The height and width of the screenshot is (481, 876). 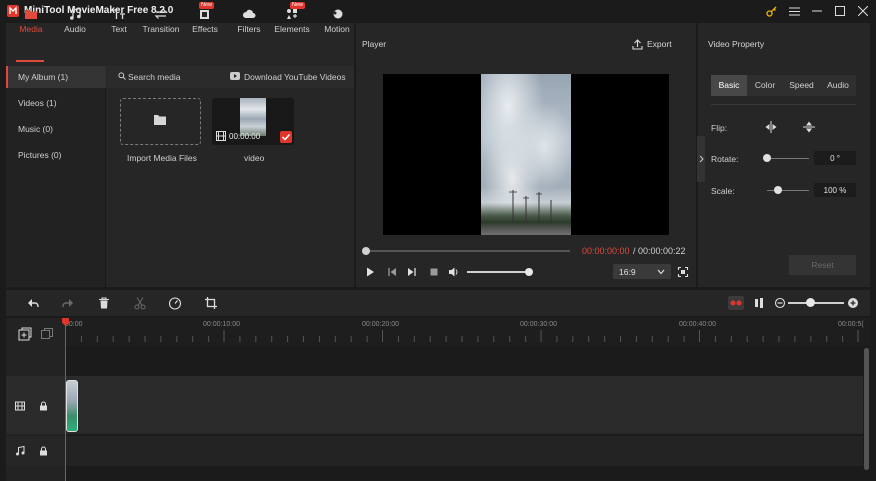 I want to click on stop-icon, so click(x=434, y=272).